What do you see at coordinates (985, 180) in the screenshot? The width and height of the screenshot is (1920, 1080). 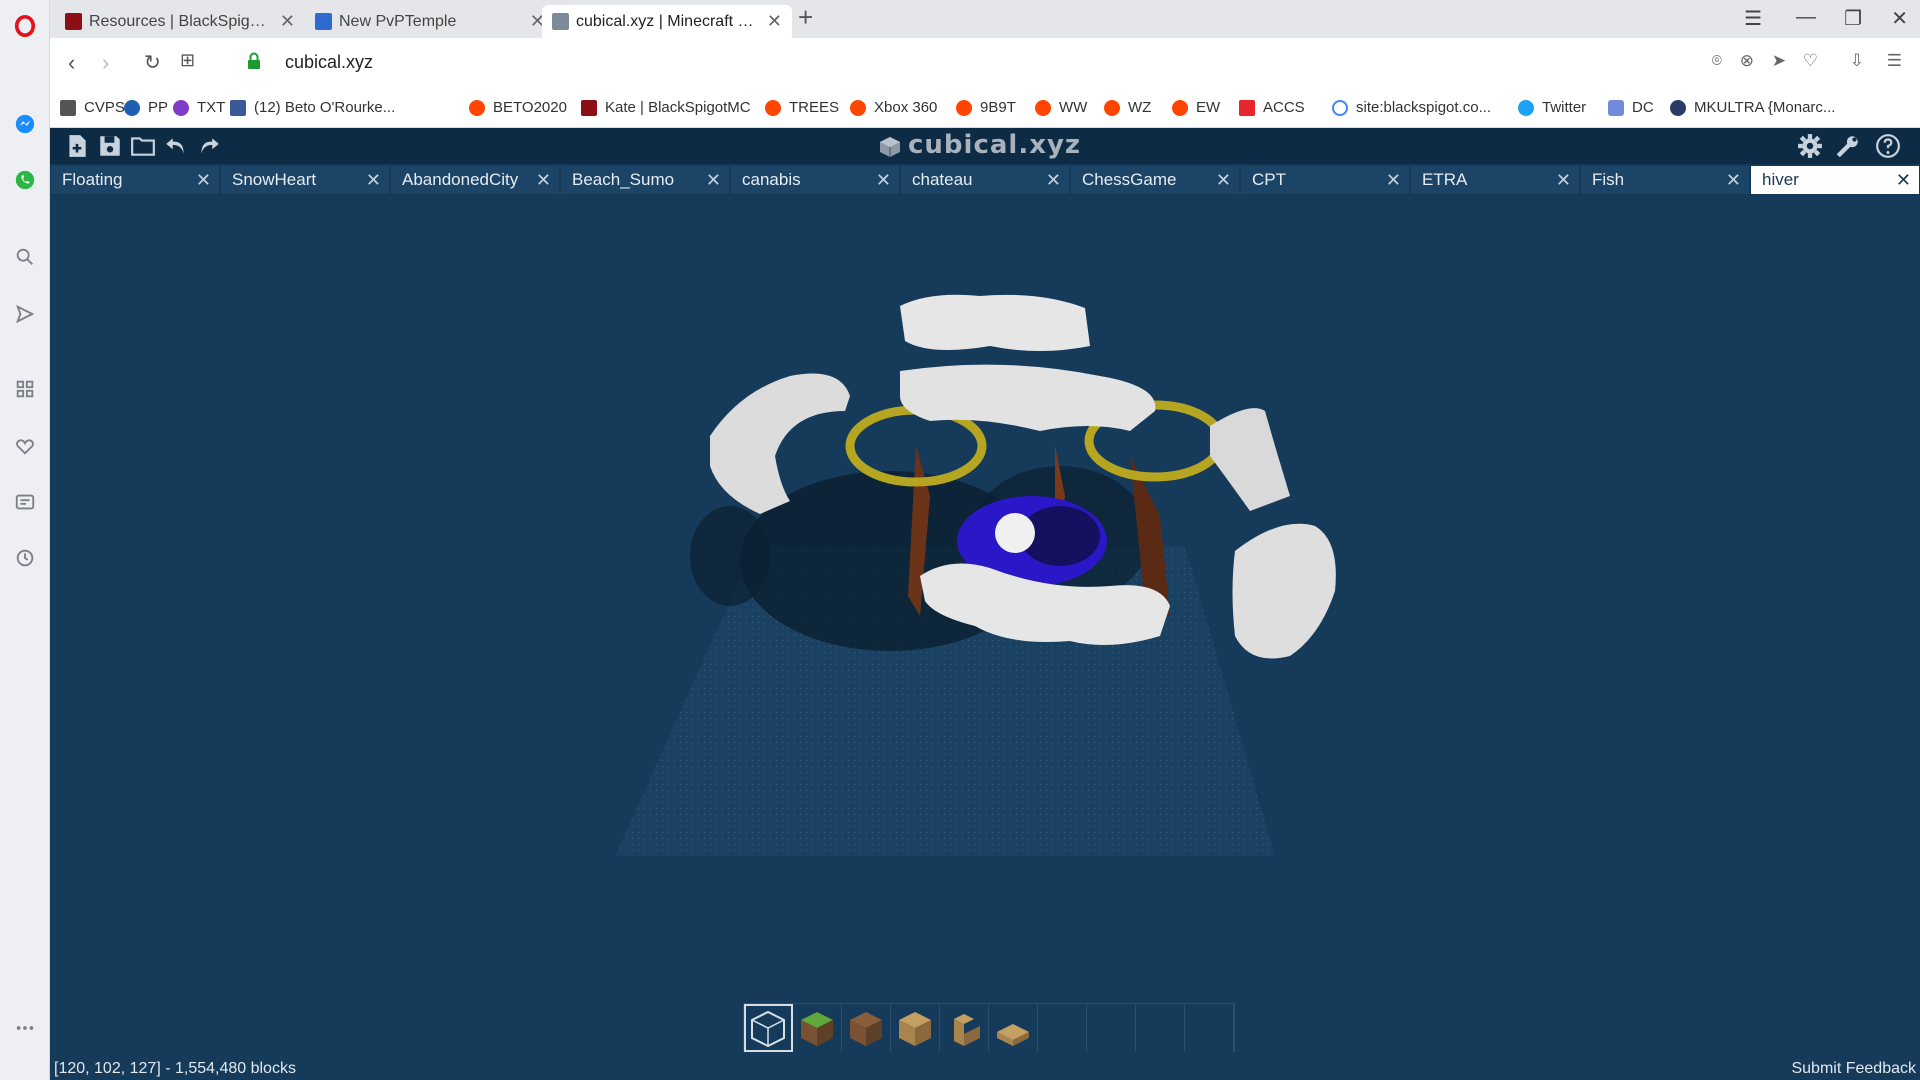 I see `doc-tab-chateau: chateau ✕` at bounding box center [985, 180].